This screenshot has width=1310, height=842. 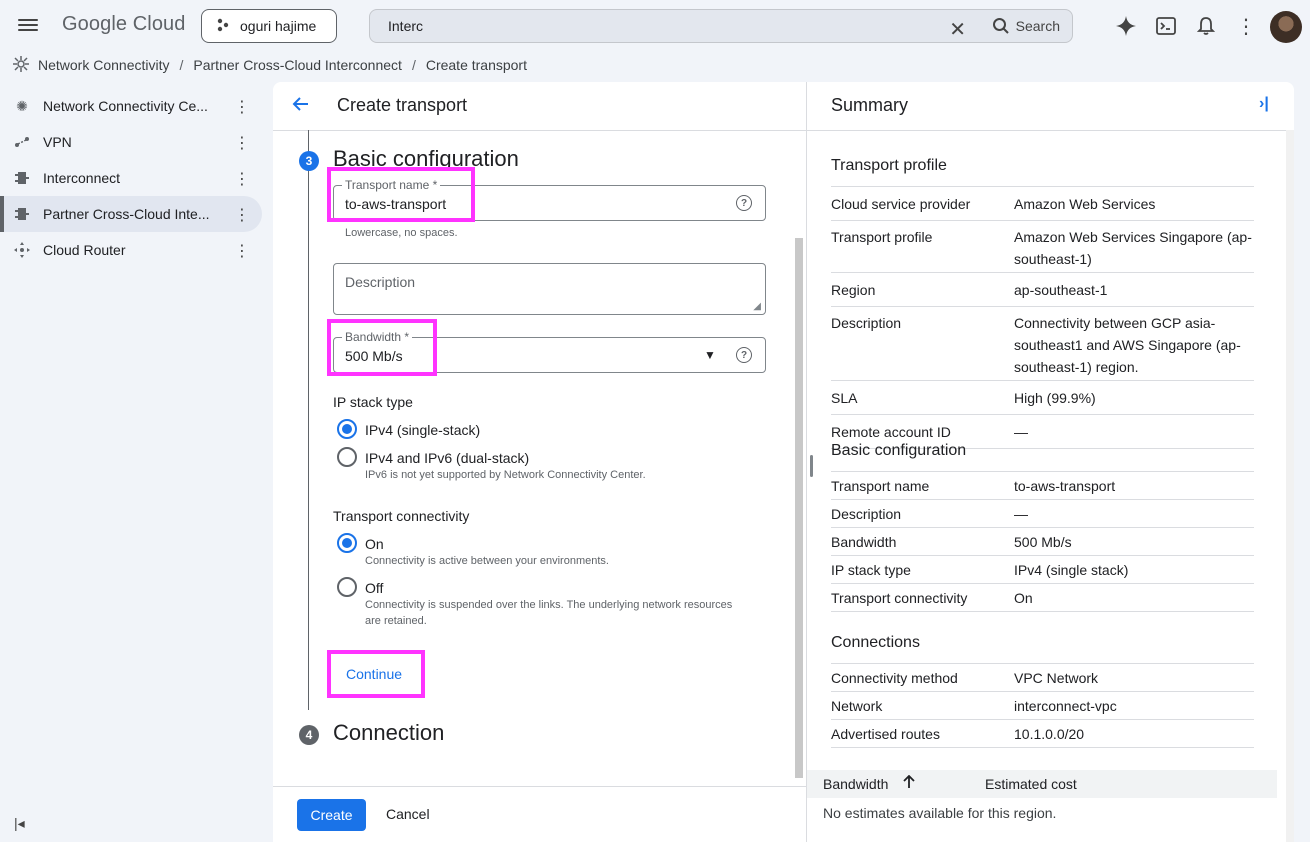 What do you see at coordinates (799, 508) in the screenshot?
I see `form-scrollbar` at bounding box center [799, 508].